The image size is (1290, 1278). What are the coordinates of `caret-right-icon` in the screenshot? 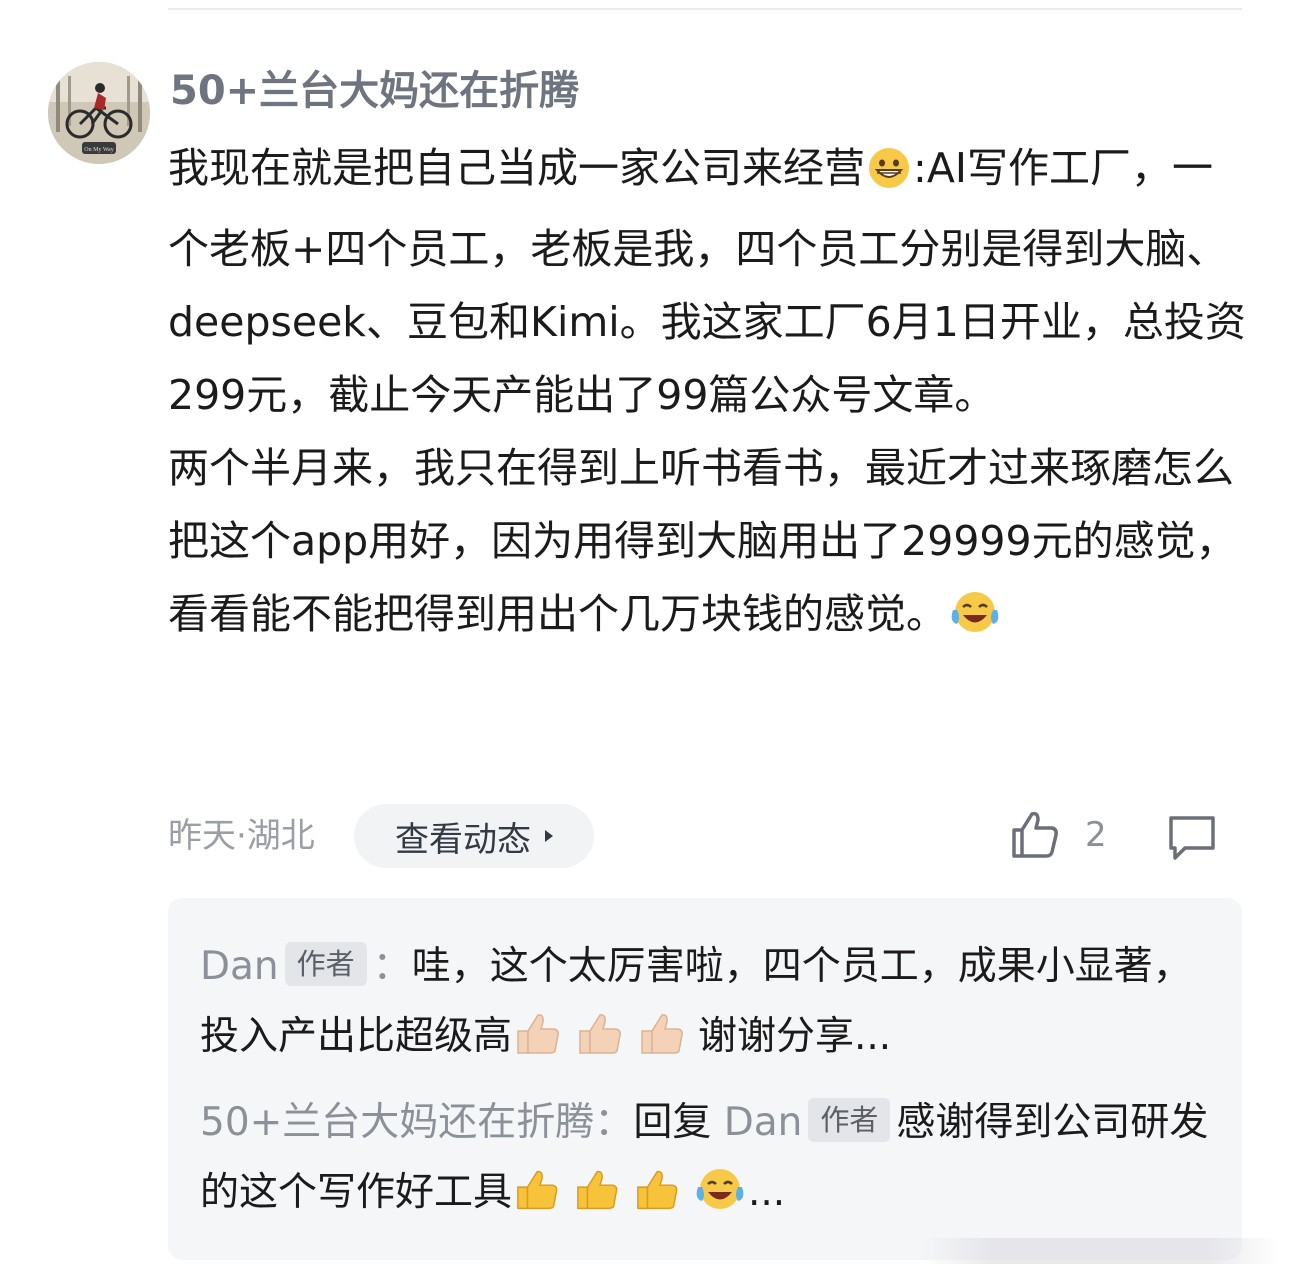 It's located at (549, 836).